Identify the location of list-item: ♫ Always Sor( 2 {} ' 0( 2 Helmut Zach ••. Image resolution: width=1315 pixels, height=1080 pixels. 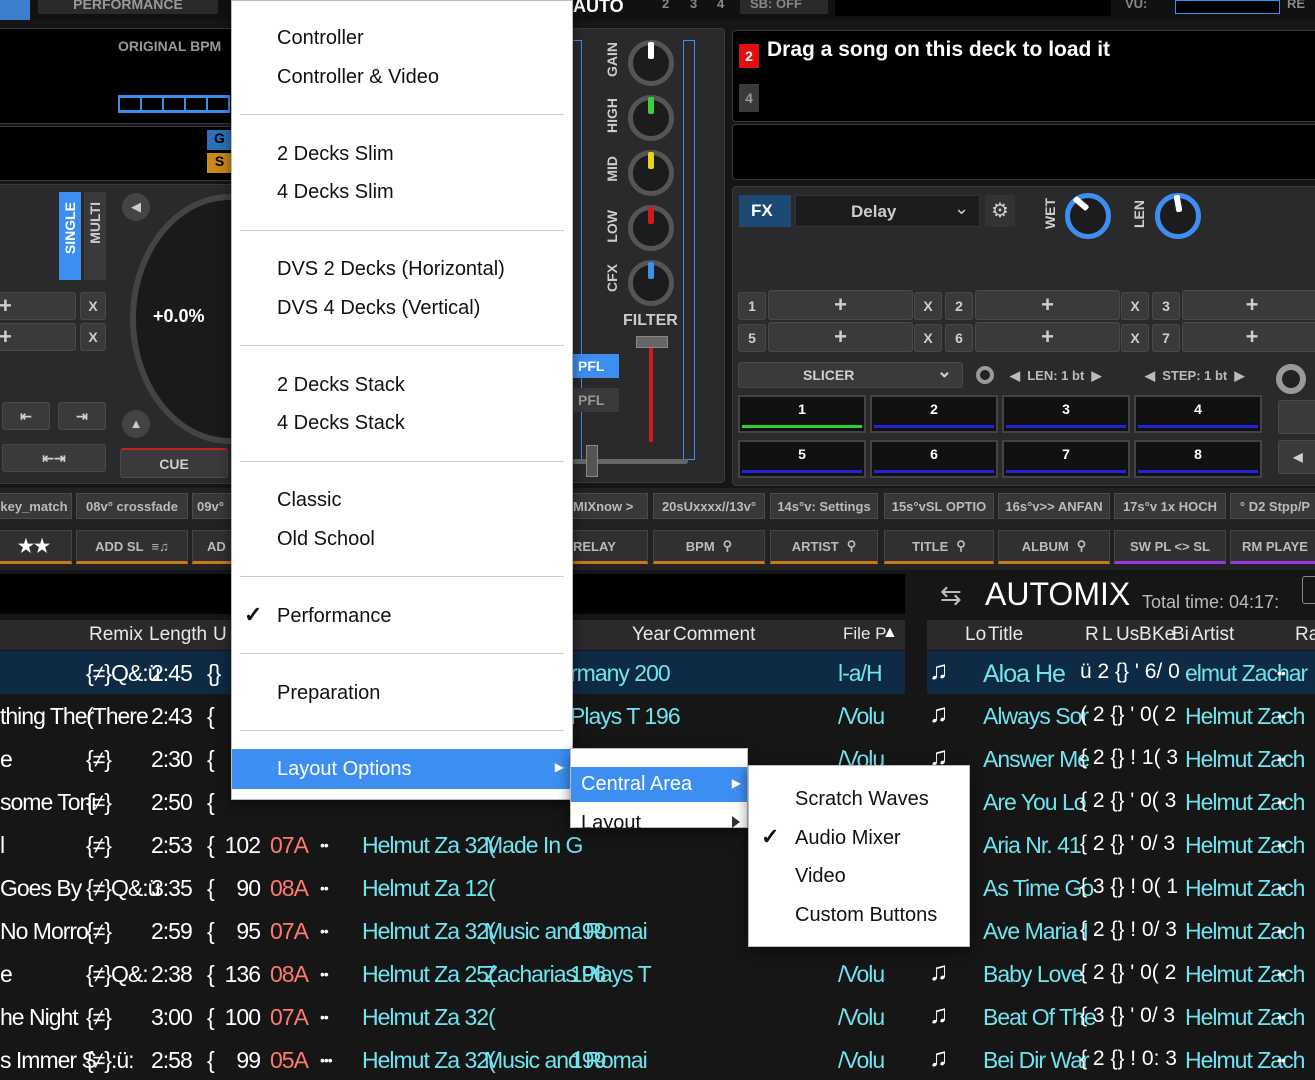
(1121, 715).